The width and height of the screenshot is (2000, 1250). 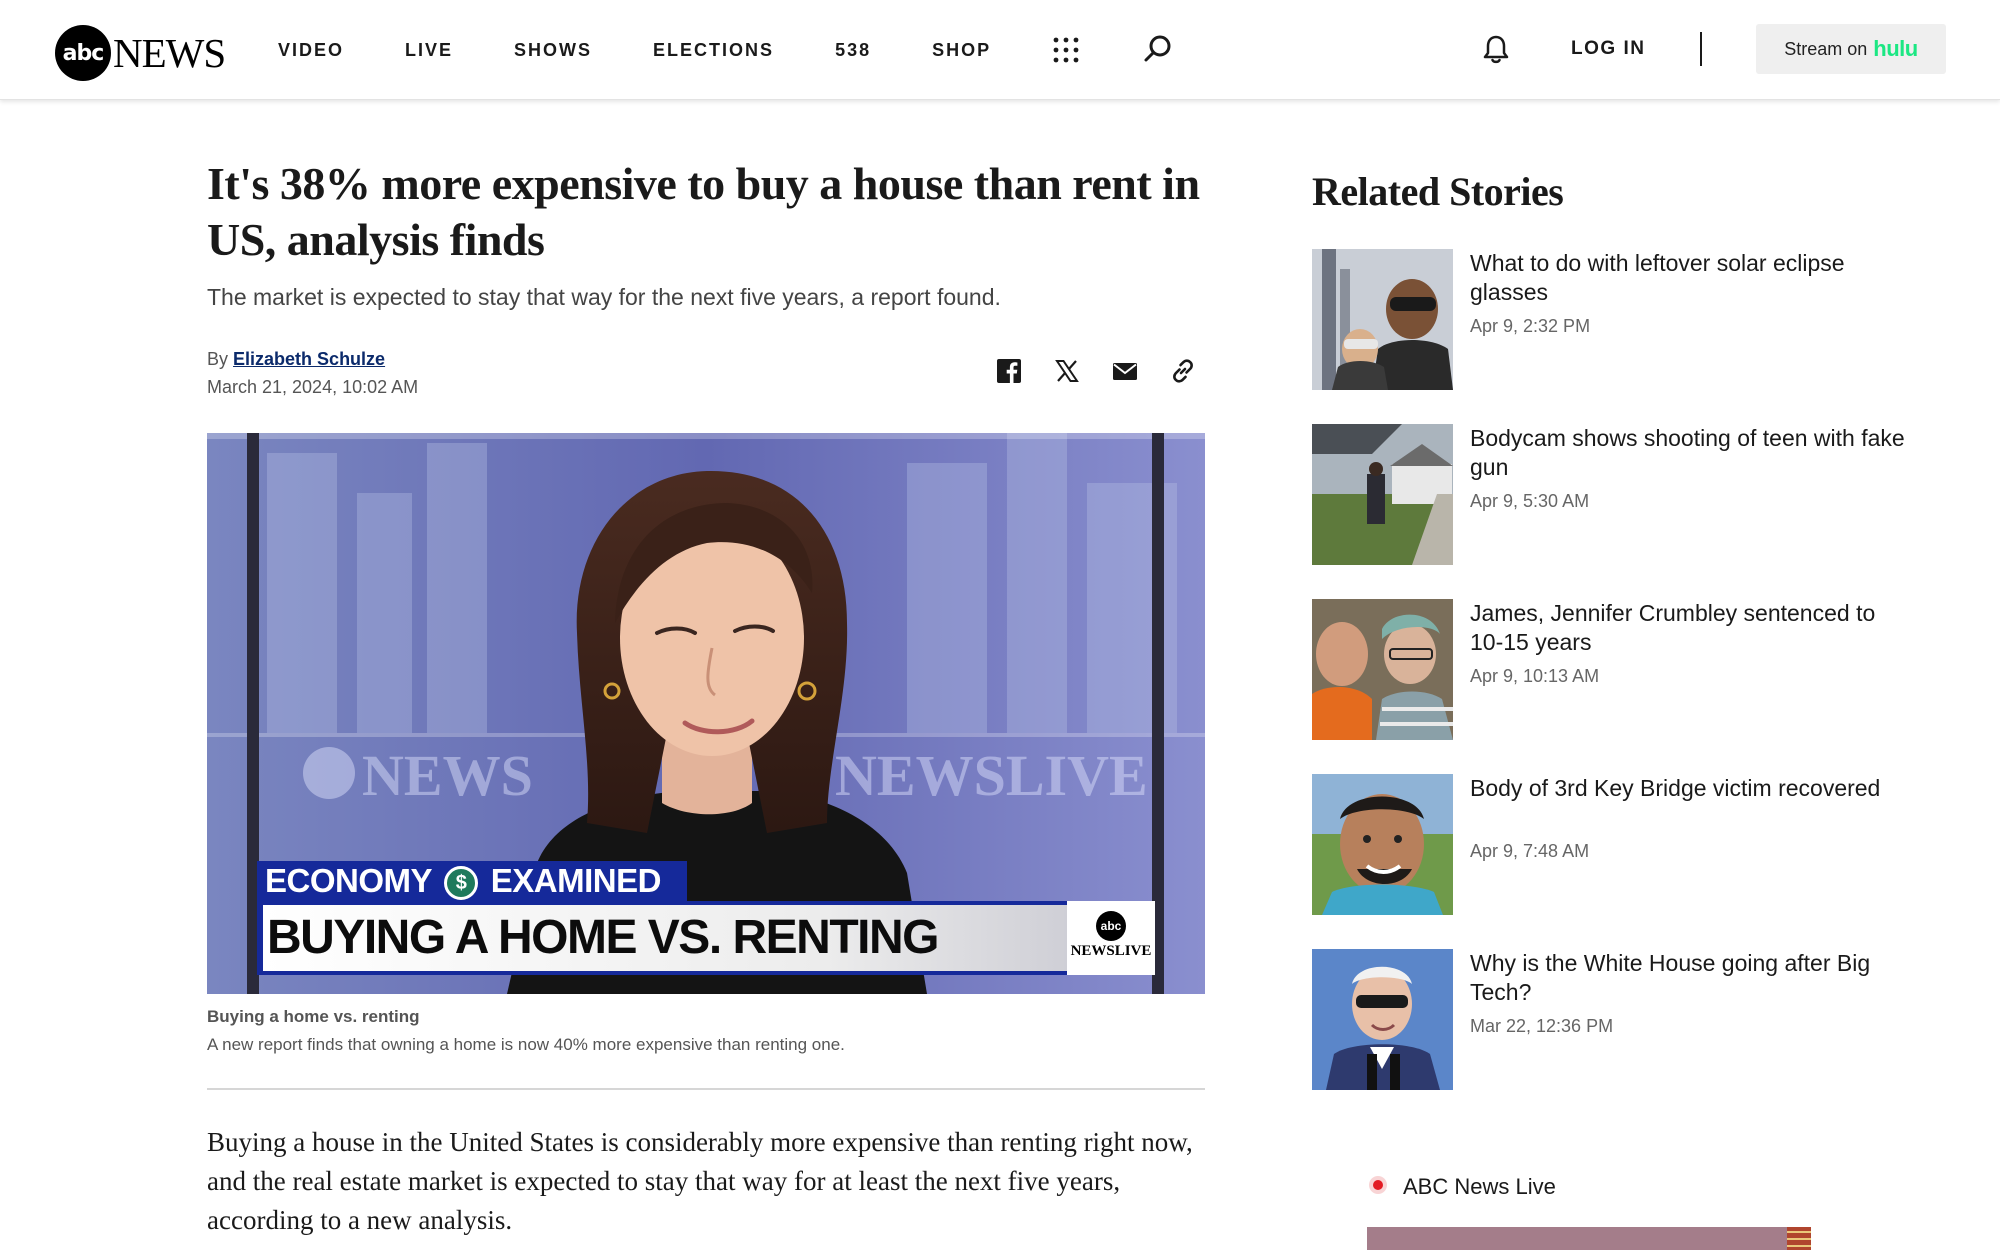 I want to click on dollar-icon: $, so click(x=461, y=883).